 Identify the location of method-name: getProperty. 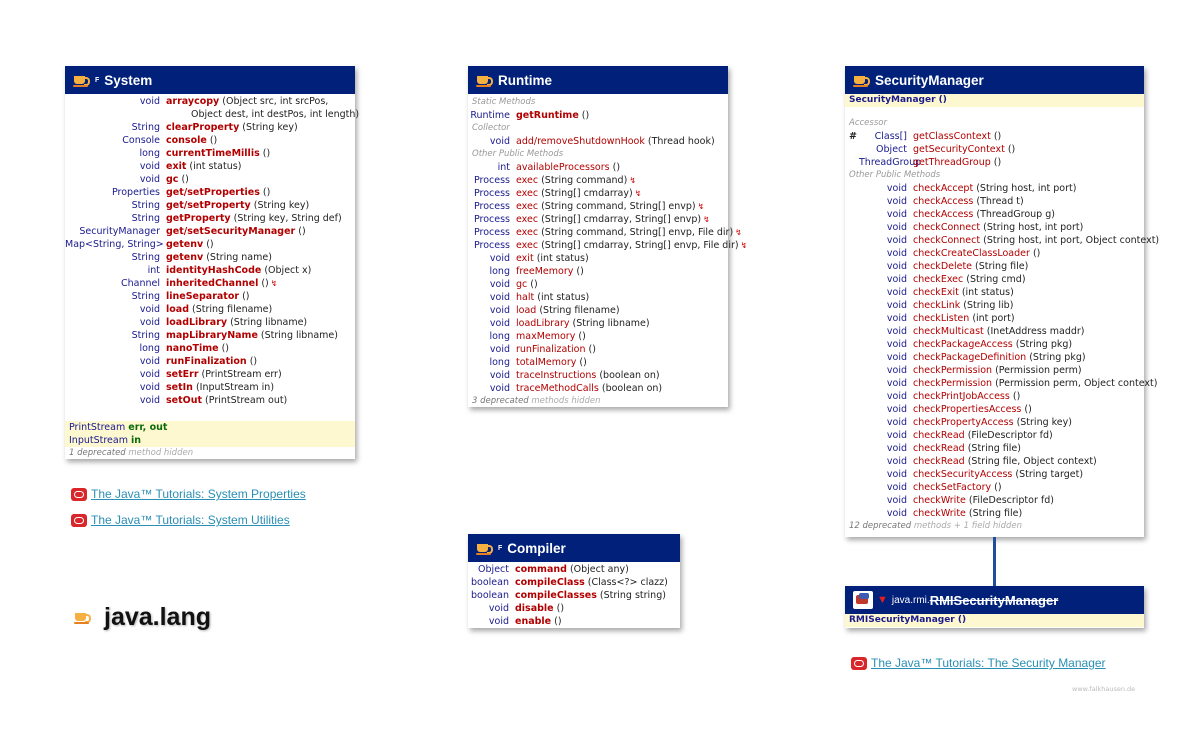
(198, 218).